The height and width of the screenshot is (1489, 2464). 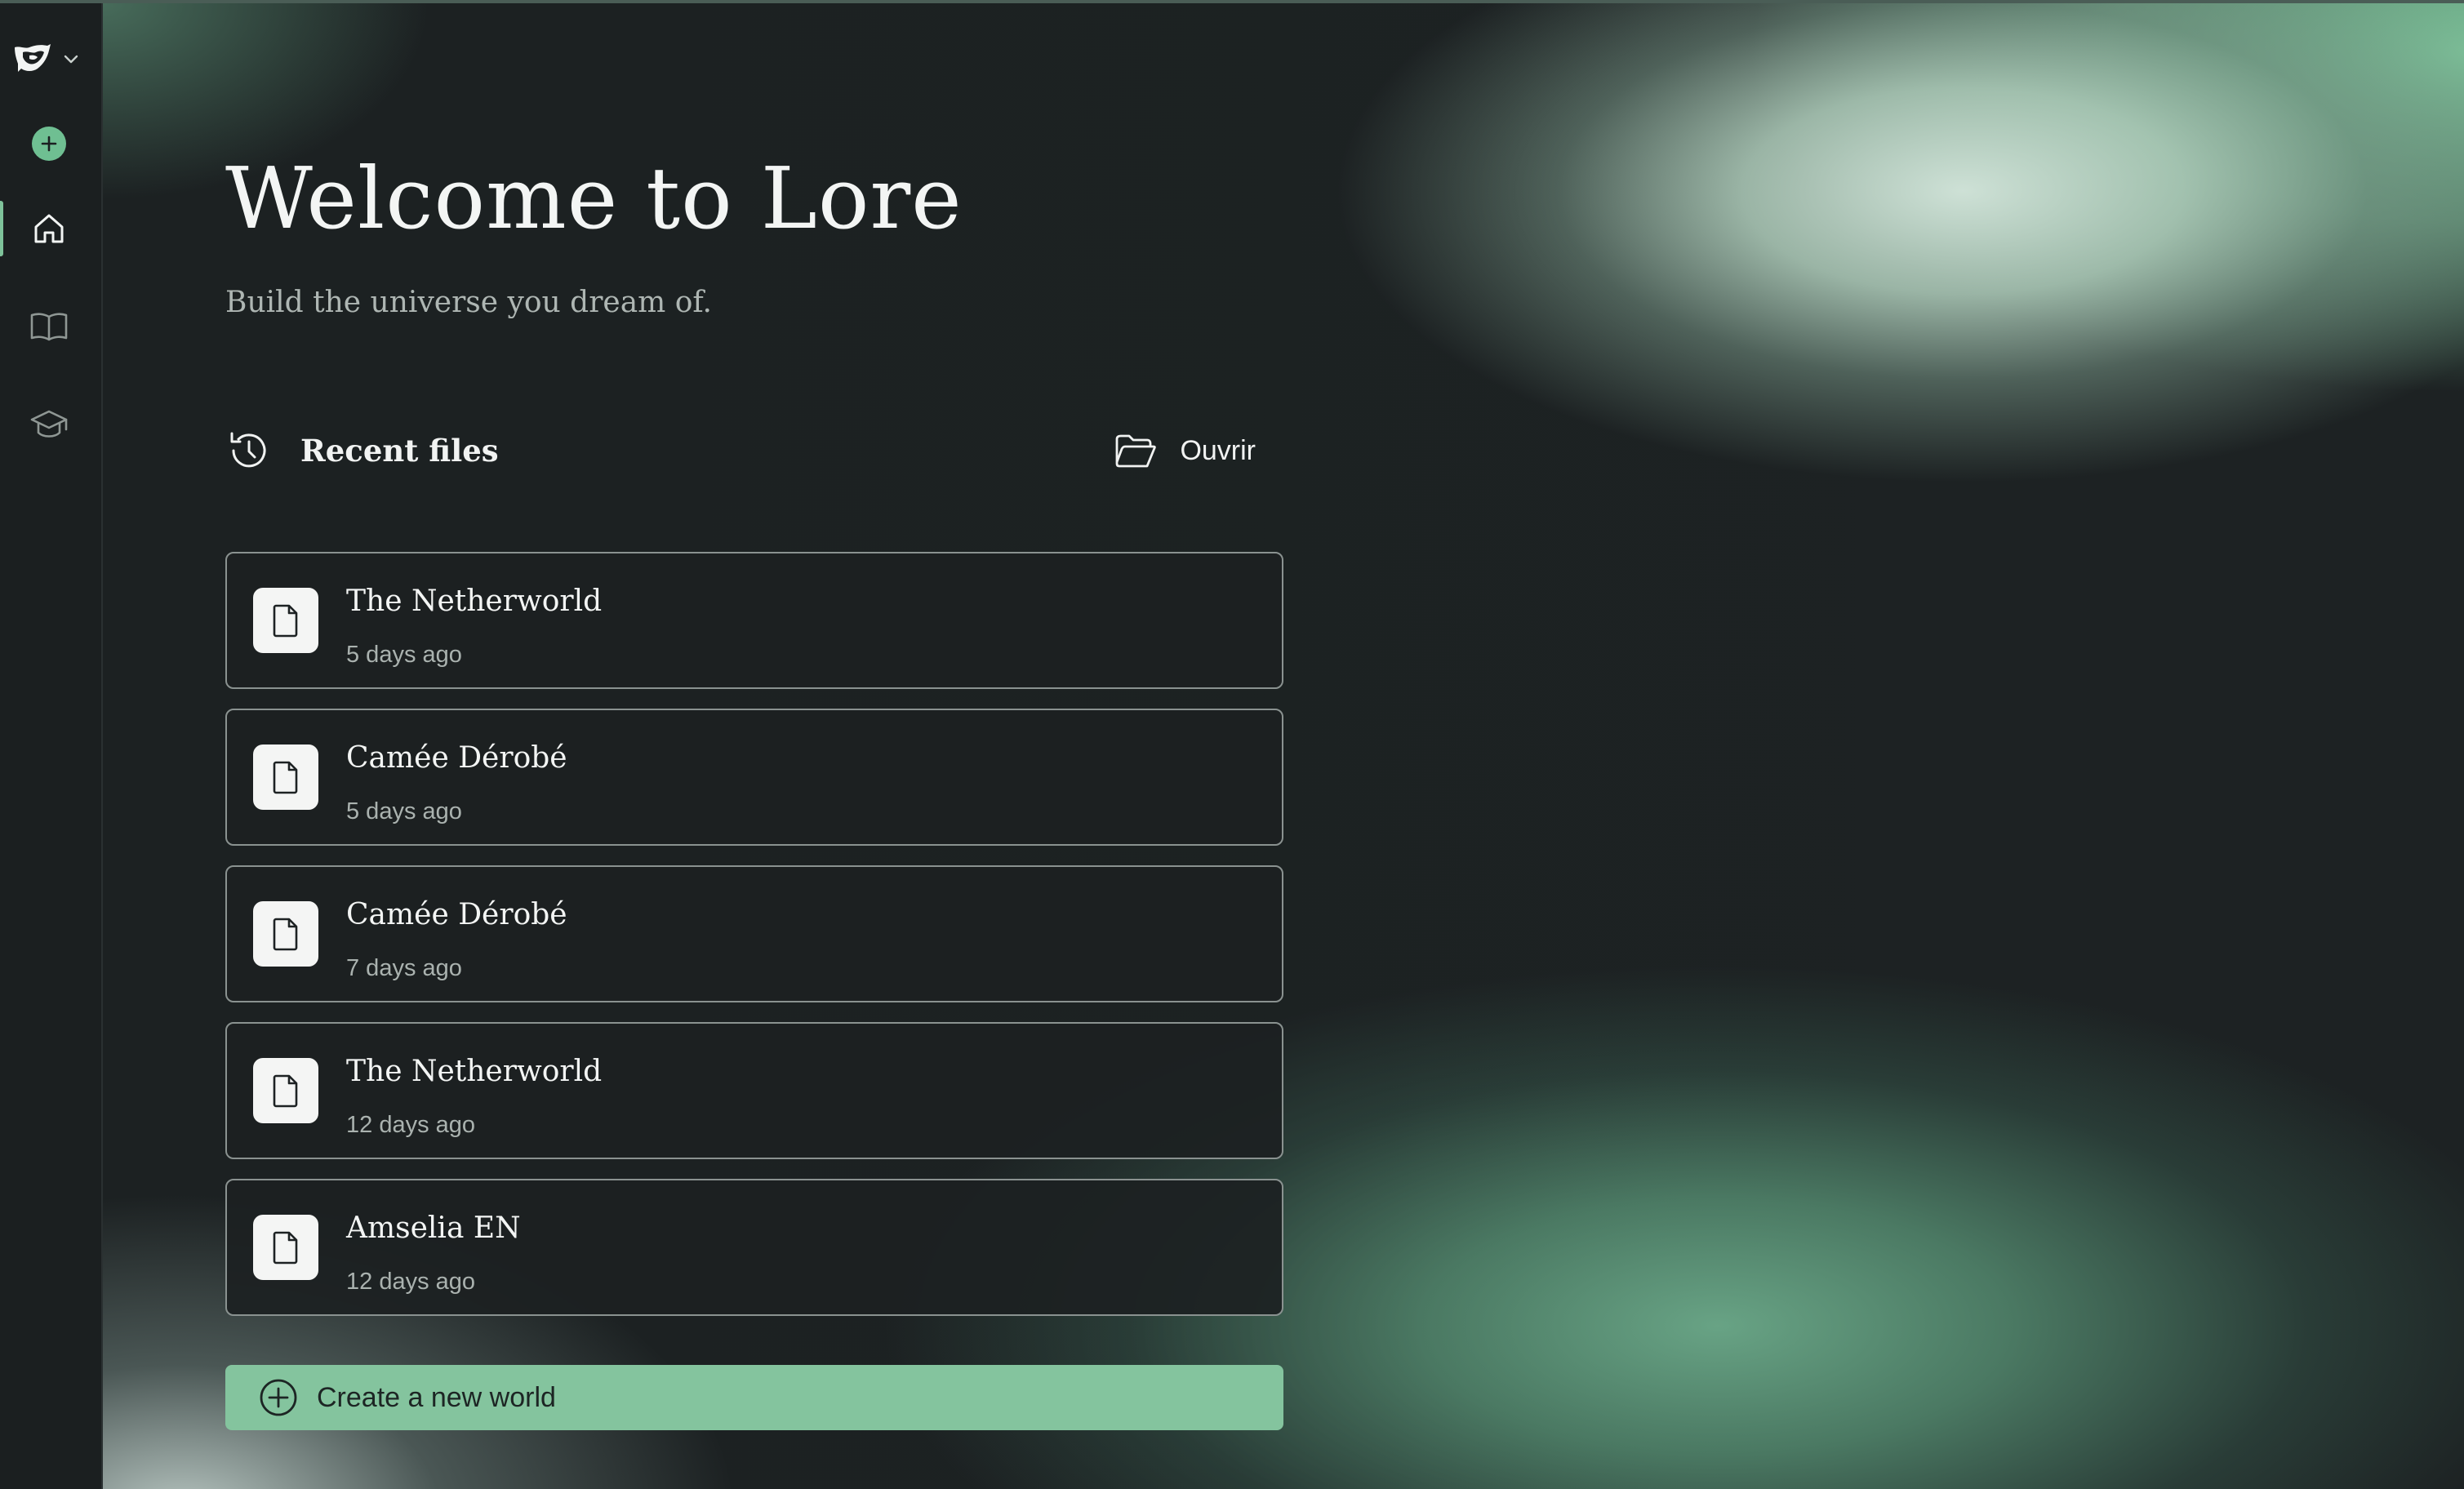 I want to click on book-icon, so click(x=49, y=327).